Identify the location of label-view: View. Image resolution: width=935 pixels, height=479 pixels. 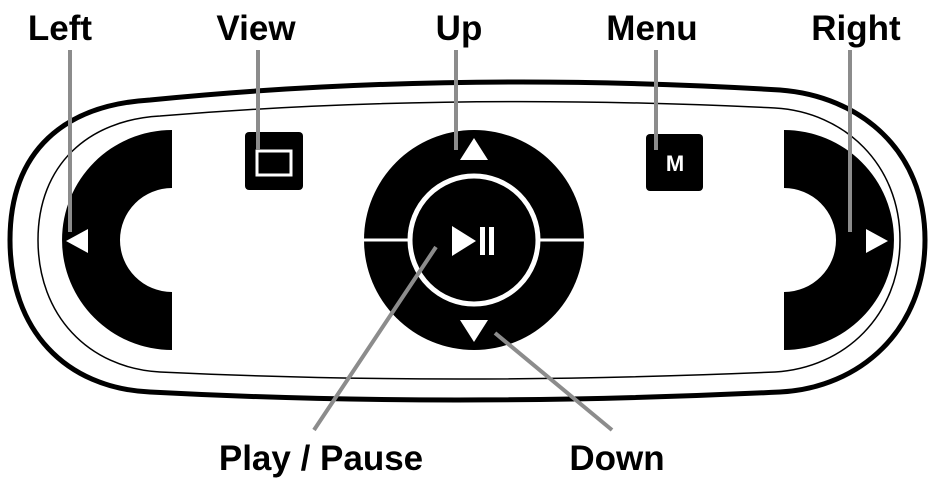
(256, 28).